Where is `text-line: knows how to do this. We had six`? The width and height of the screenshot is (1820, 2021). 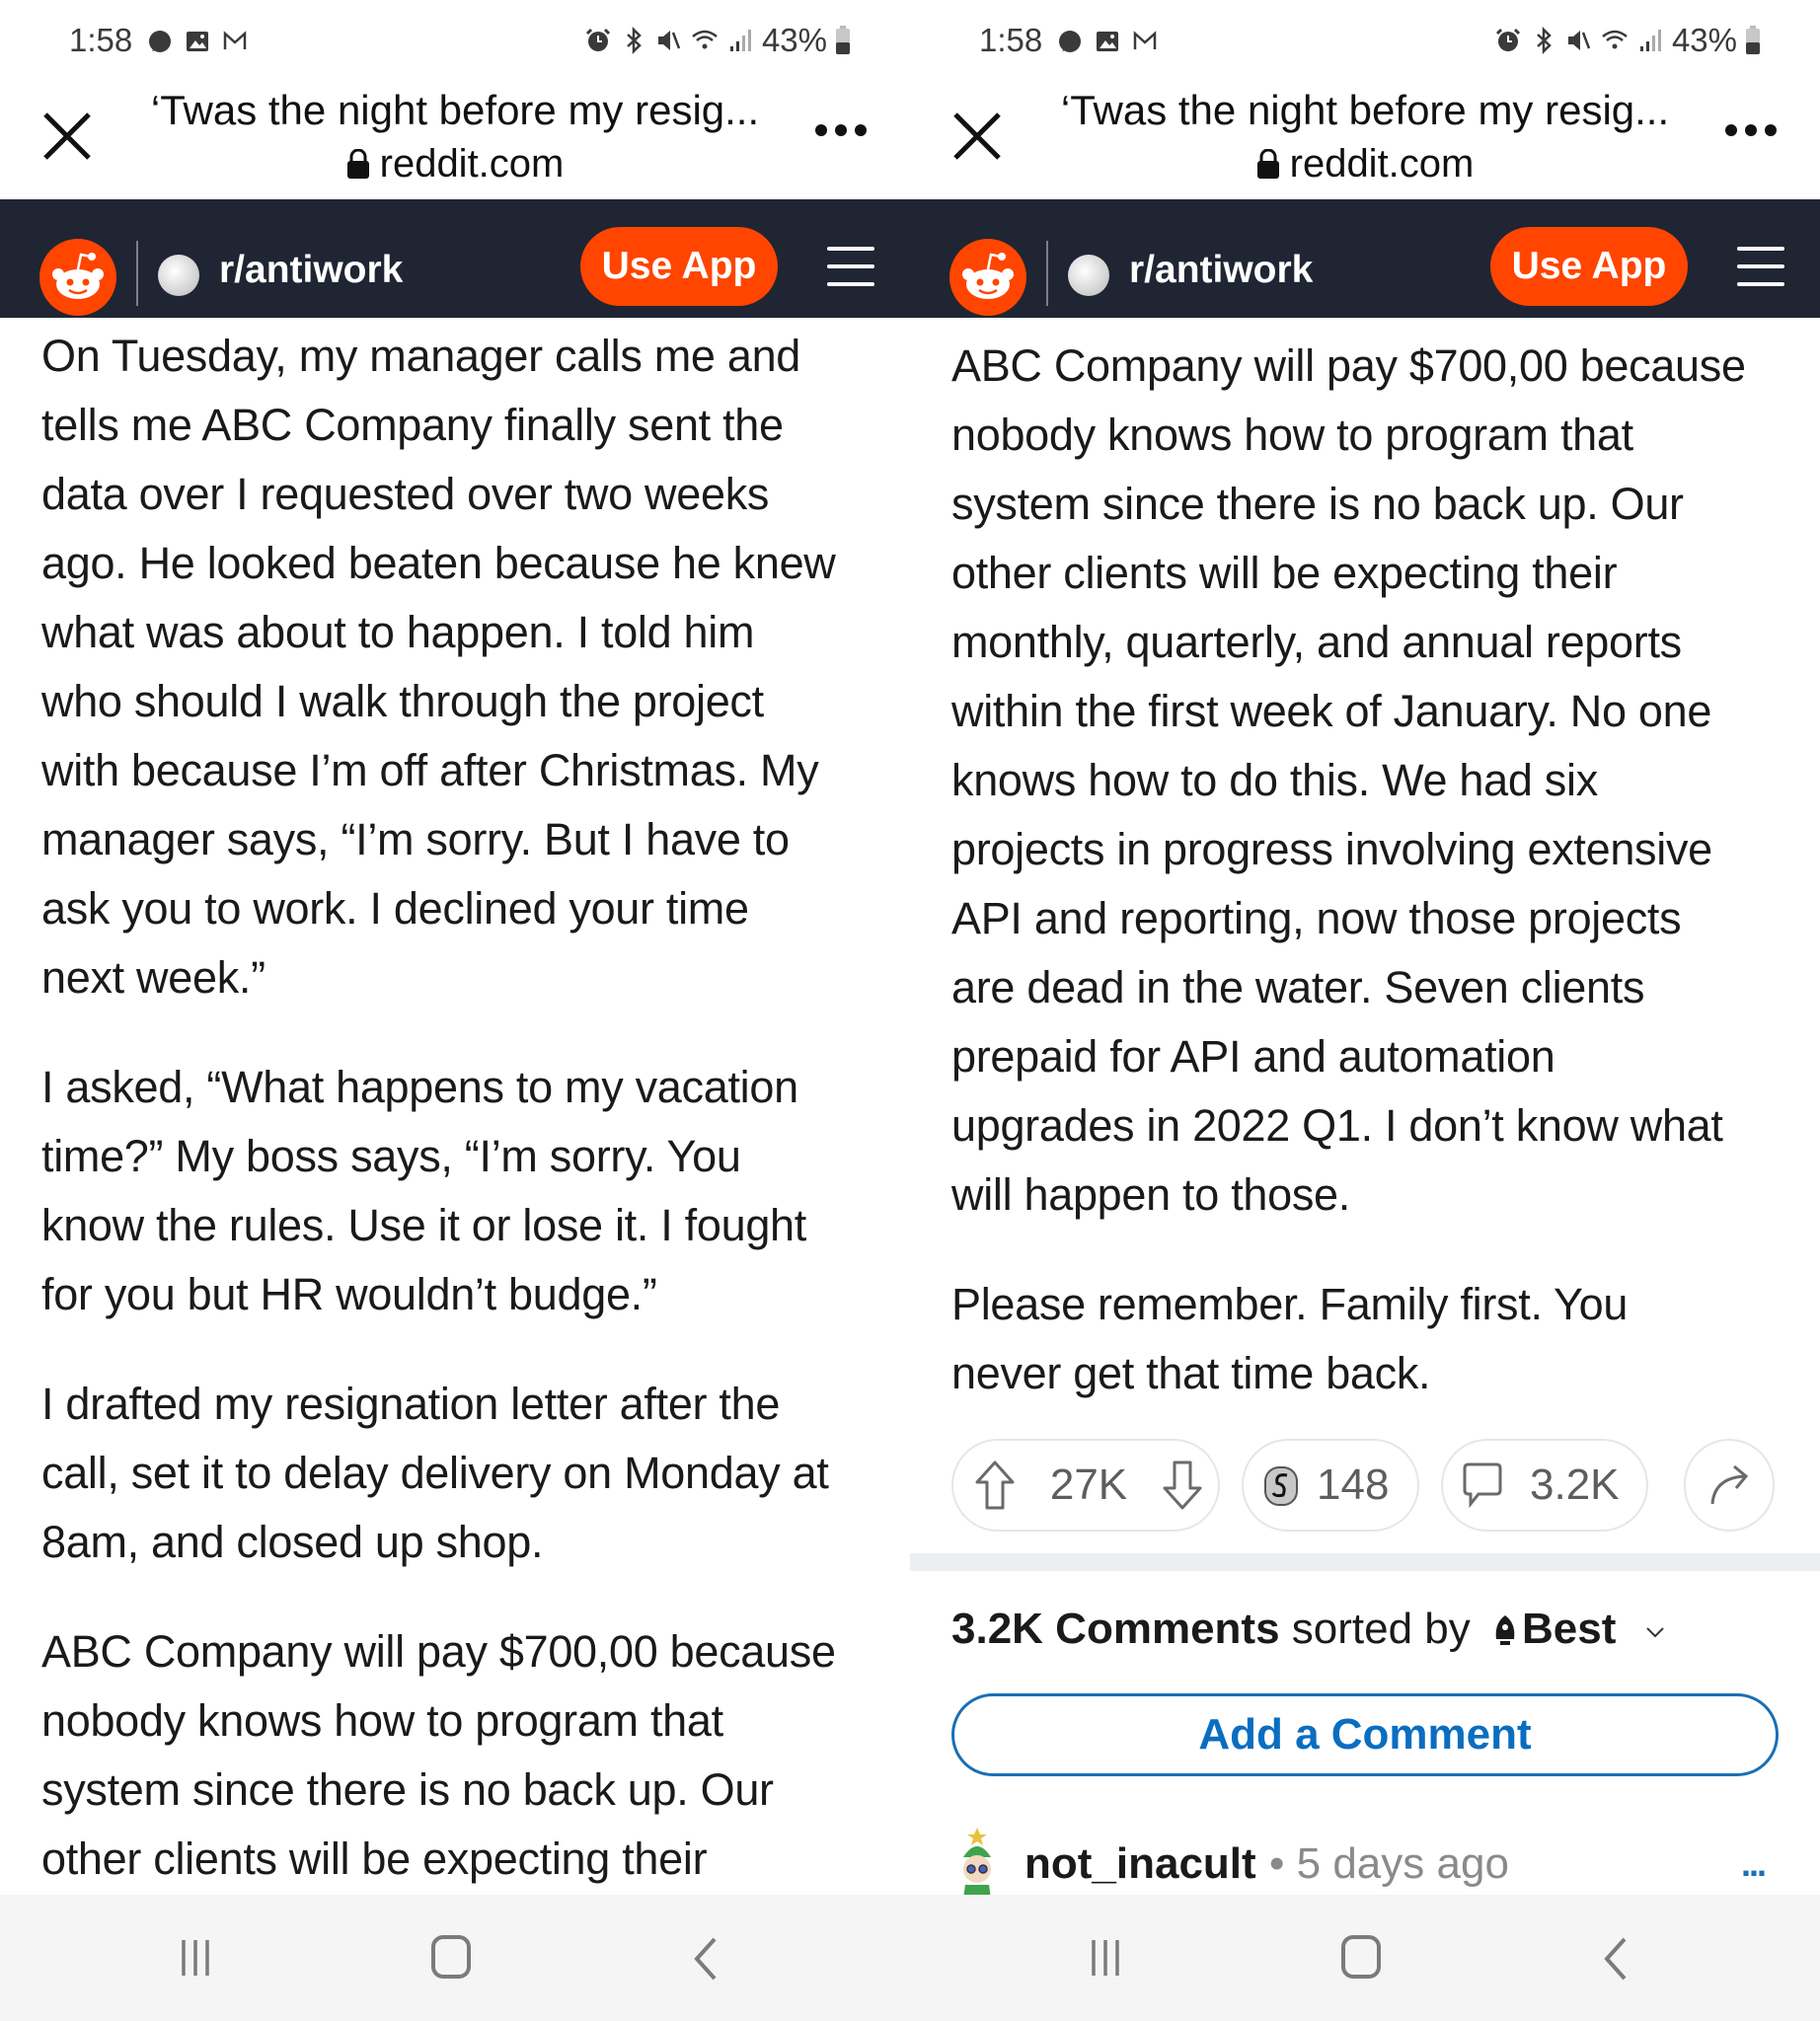 text-line: knows how to do this. We had six is located at coordinates (1274, 780).